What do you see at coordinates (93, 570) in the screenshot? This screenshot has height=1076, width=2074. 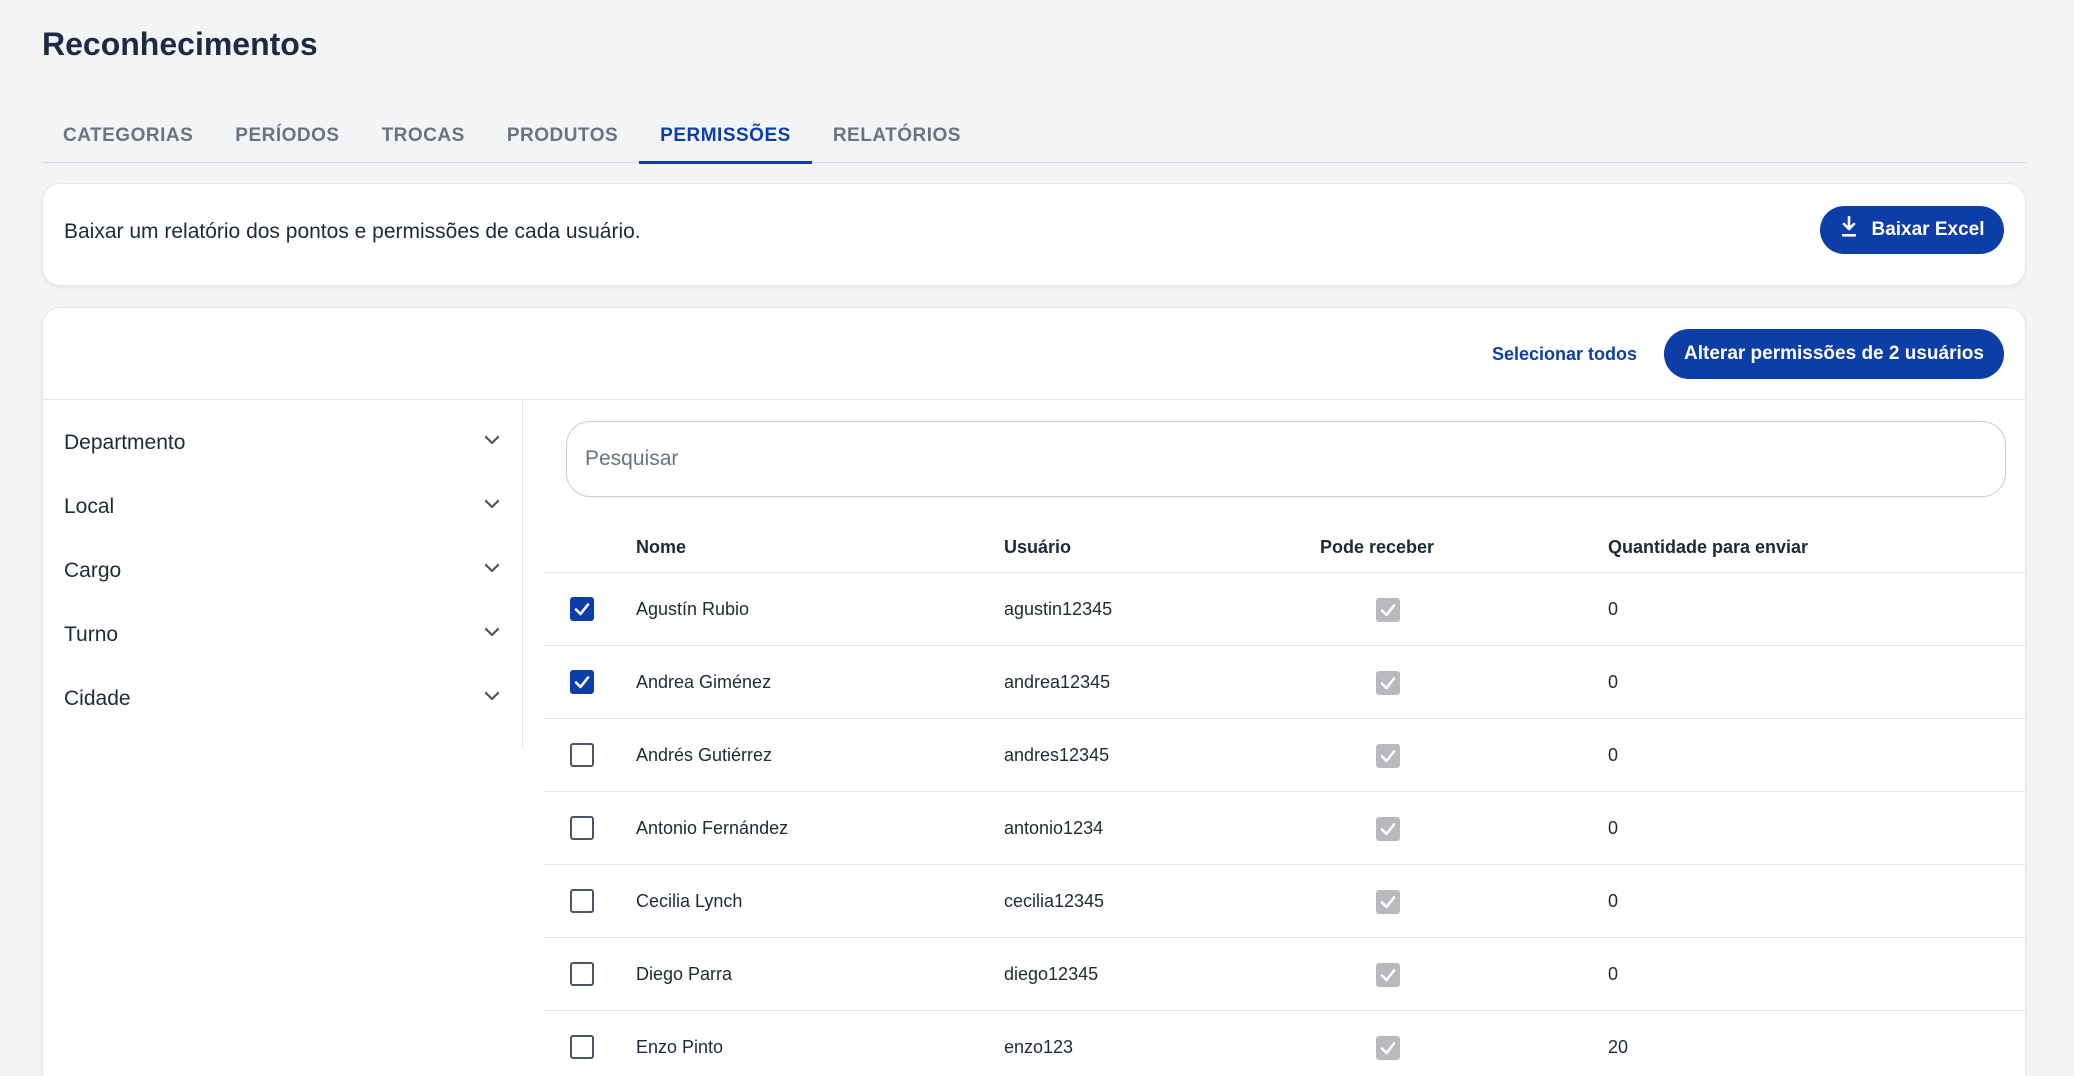 I see `filter-label: Cargo` at bounding box center [93, 570].